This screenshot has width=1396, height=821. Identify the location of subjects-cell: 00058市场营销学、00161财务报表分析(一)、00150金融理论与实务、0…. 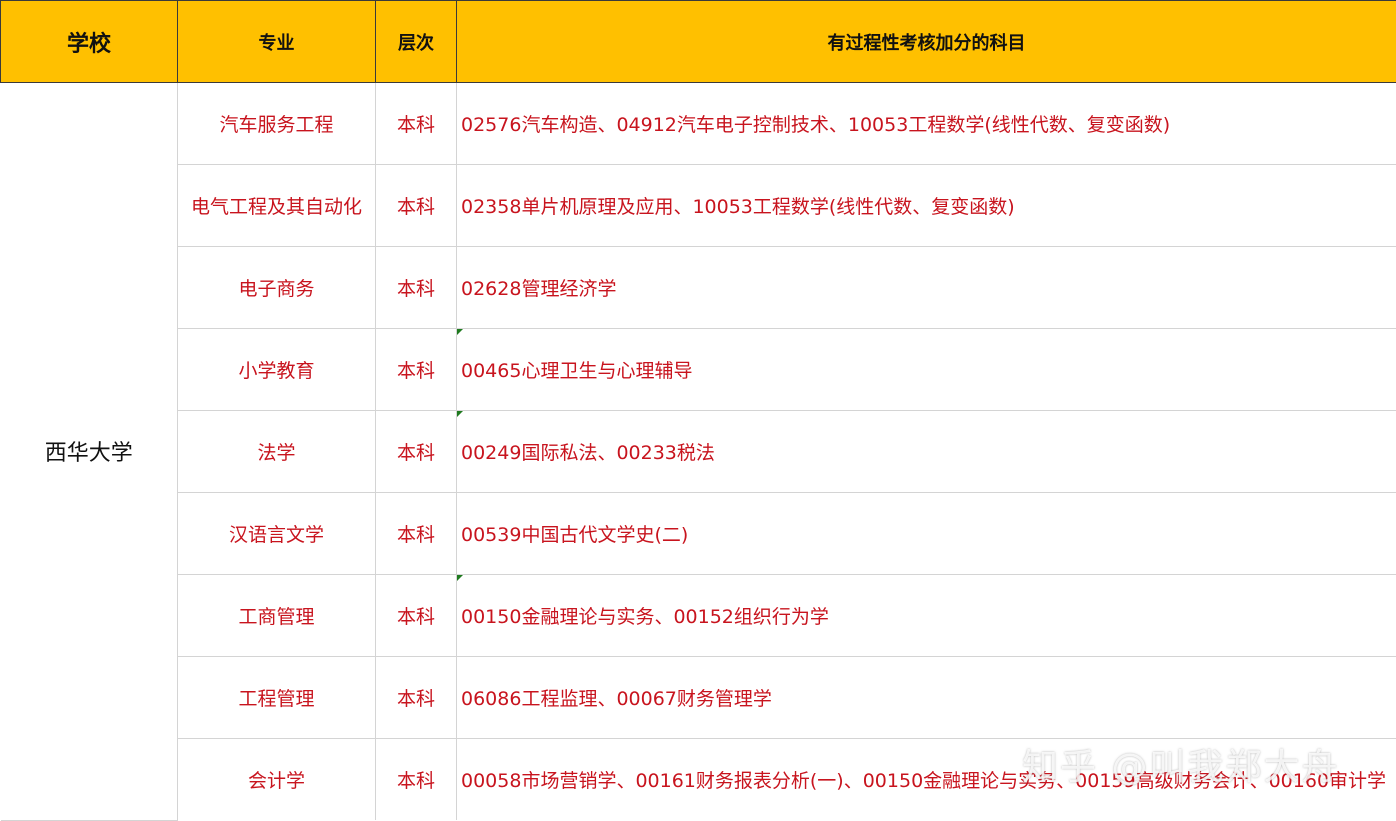
(926, 779).